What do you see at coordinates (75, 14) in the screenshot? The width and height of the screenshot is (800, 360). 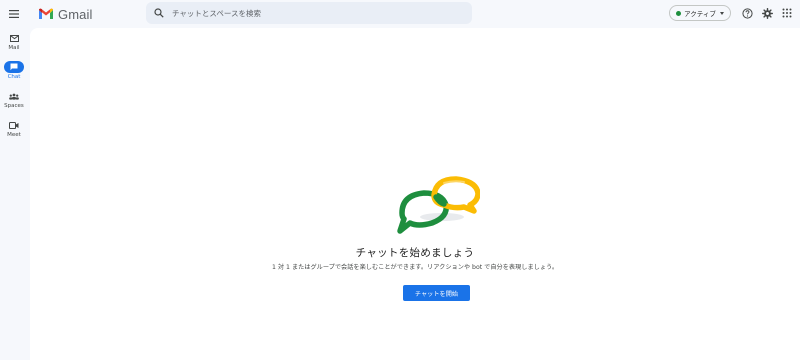 I see `app-name: Gmail` at bounding box center [75, 14].